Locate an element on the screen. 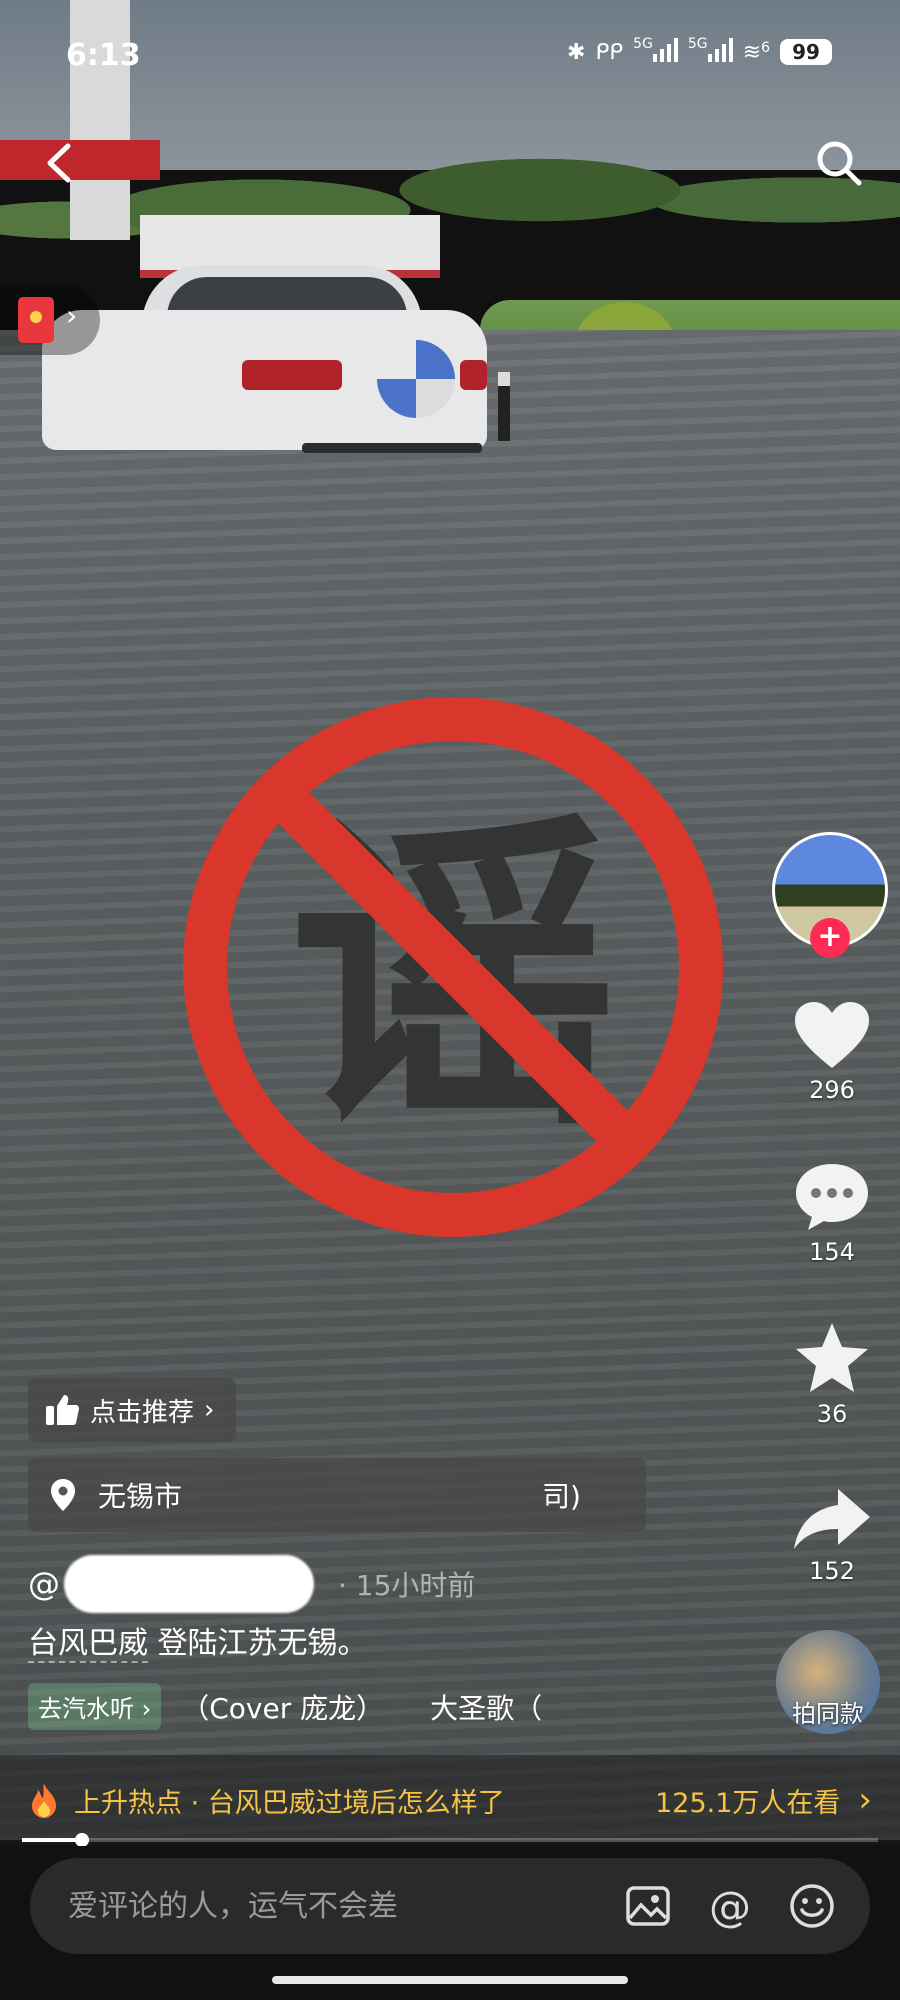 This screenshot has width=900, height=2000. location-city: 无锡市 is located at coordinates (140, 1496).